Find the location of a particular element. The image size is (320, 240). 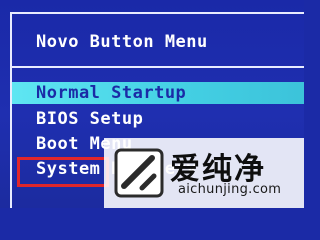

aichunjing-logo-icon is located at coordinates (139, 173).